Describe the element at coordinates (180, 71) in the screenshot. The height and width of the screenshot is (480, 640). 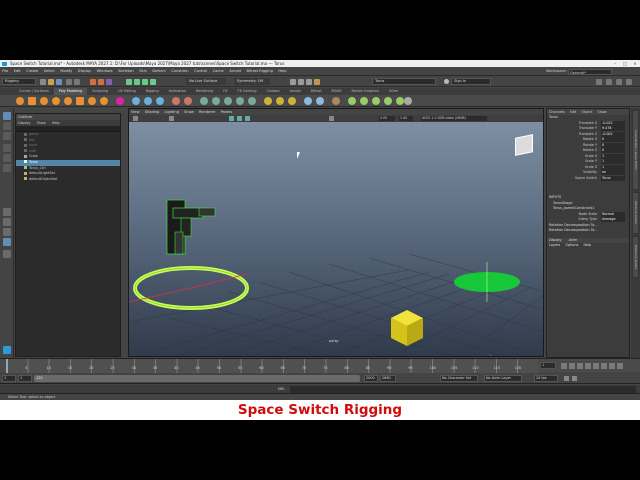
I see `menu-constrain: Constrain` at that location.